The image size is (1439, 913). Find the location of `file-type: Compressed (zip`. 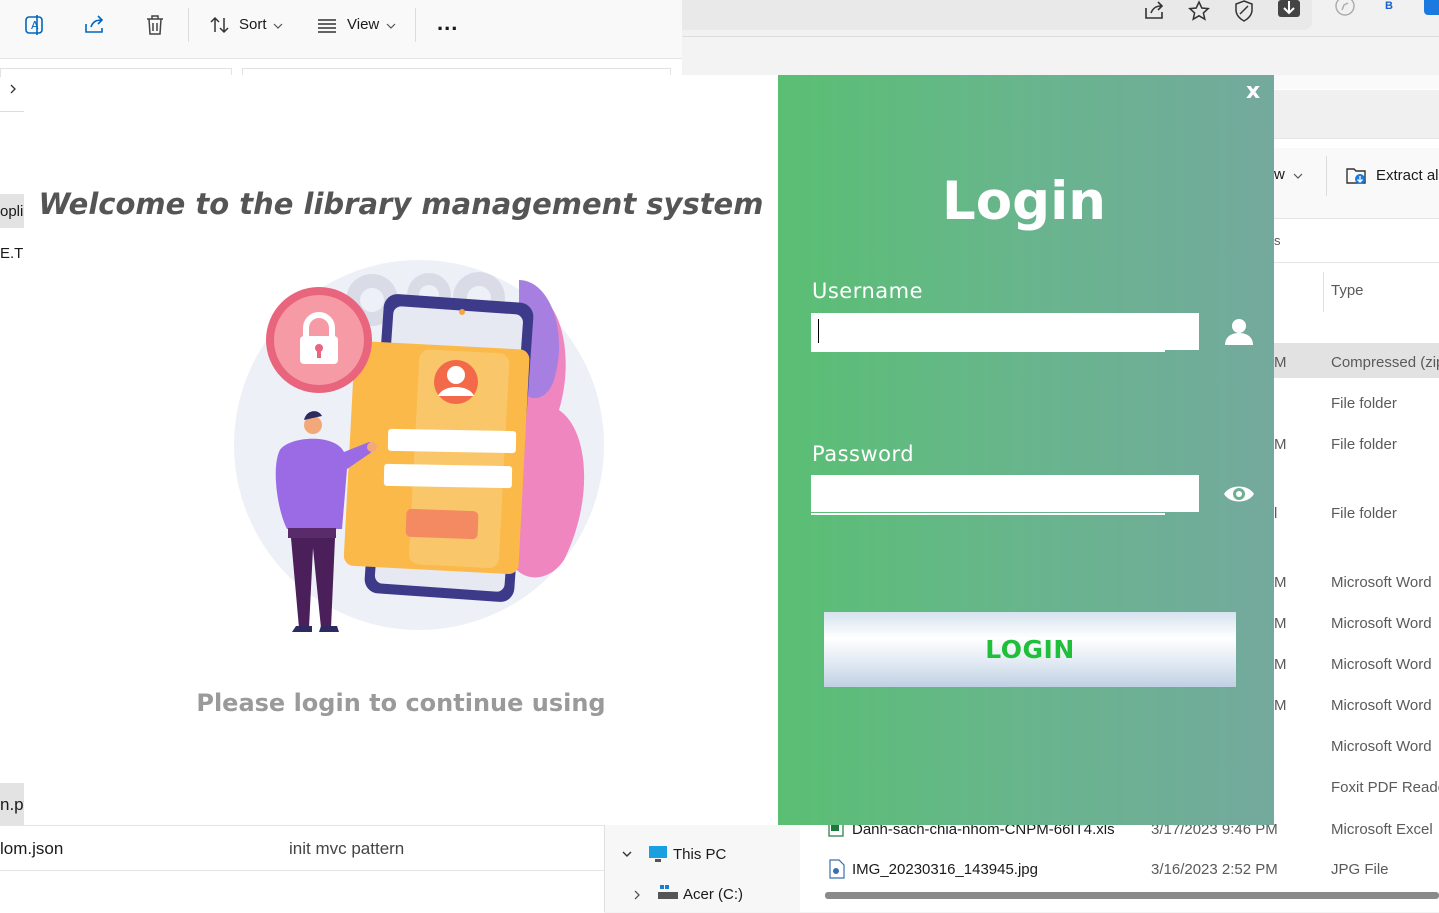

file-type: Compressed (zip is located at coordinates (1385, 362).